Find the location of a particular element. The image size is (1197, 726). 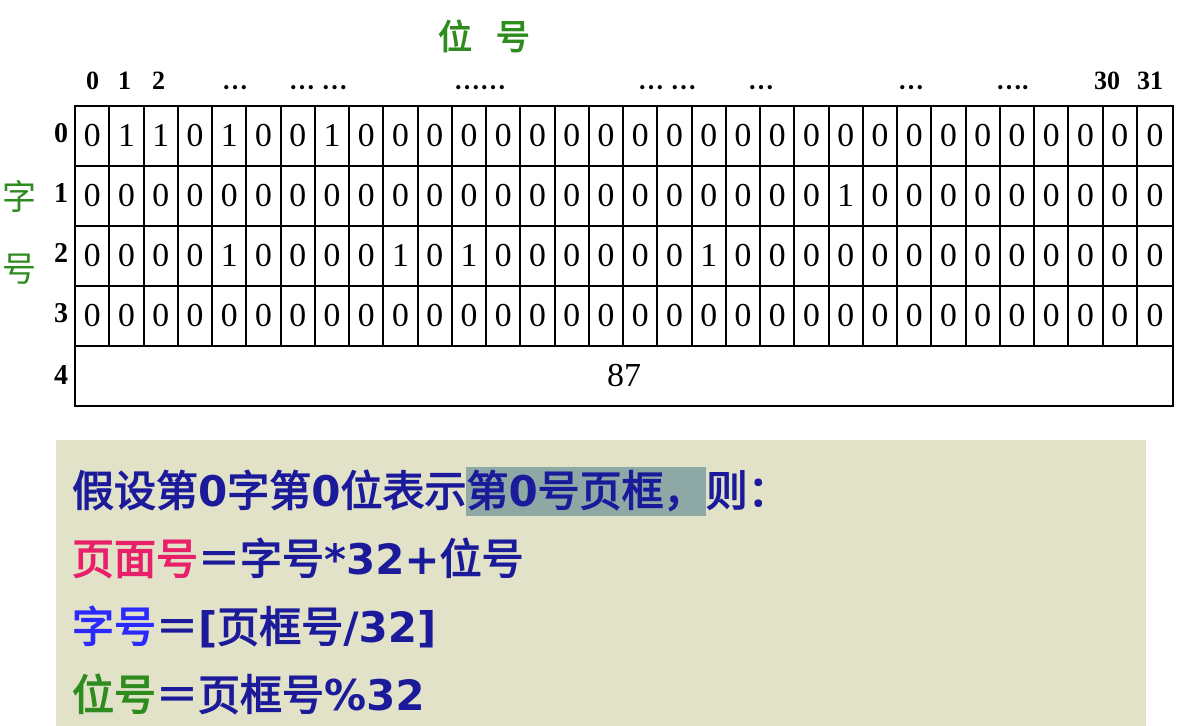

bitmap-row: 01101001000000000000000000000000 is located at coordinates (624, 137).